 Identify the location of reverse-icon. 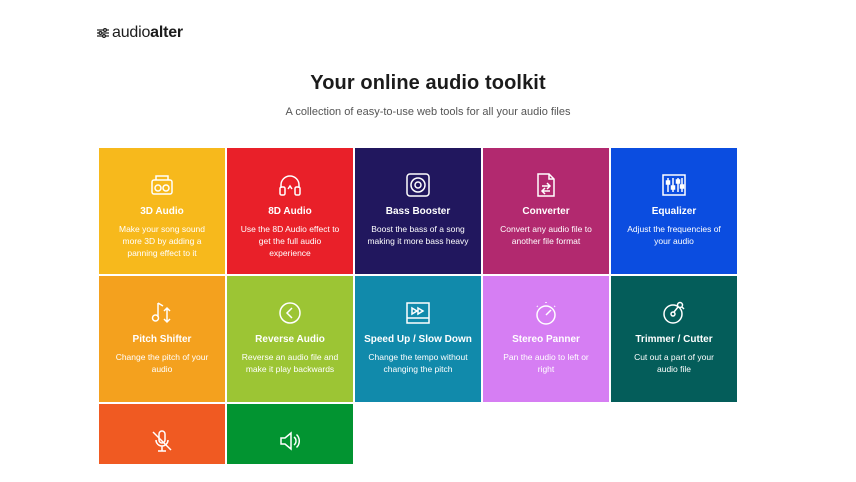
(290, 313).